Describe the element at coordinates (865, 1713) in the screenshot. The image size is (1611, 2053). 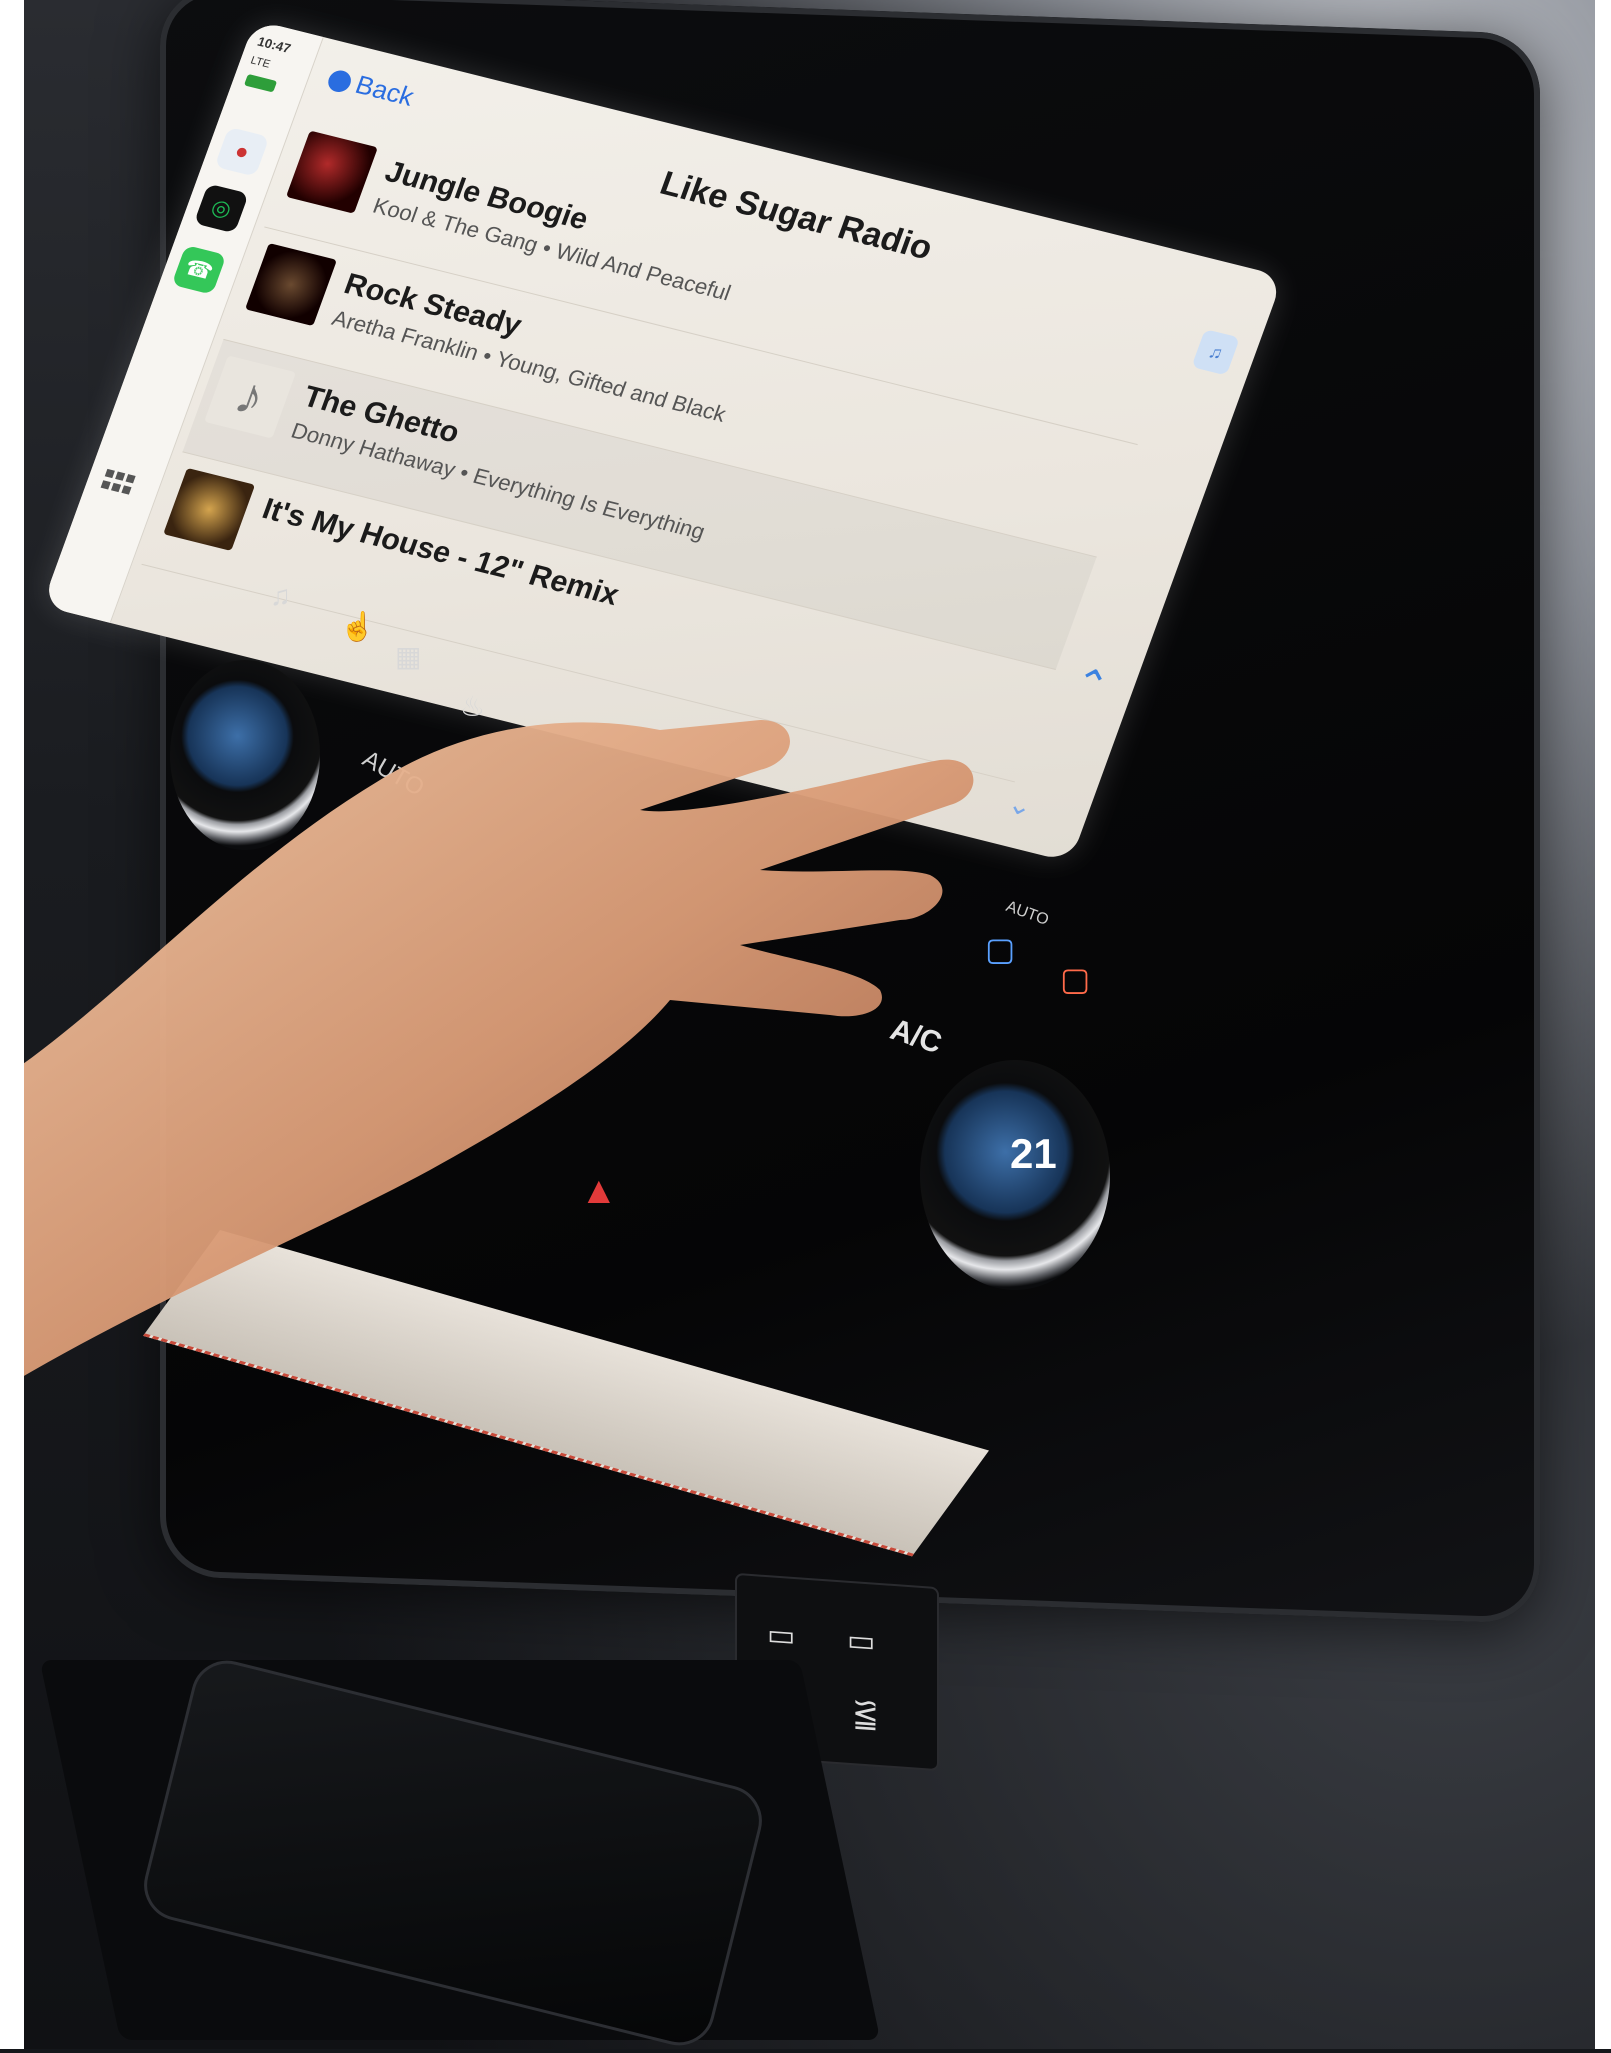
I see `usb-symbol-icon: ⪟` at that location.